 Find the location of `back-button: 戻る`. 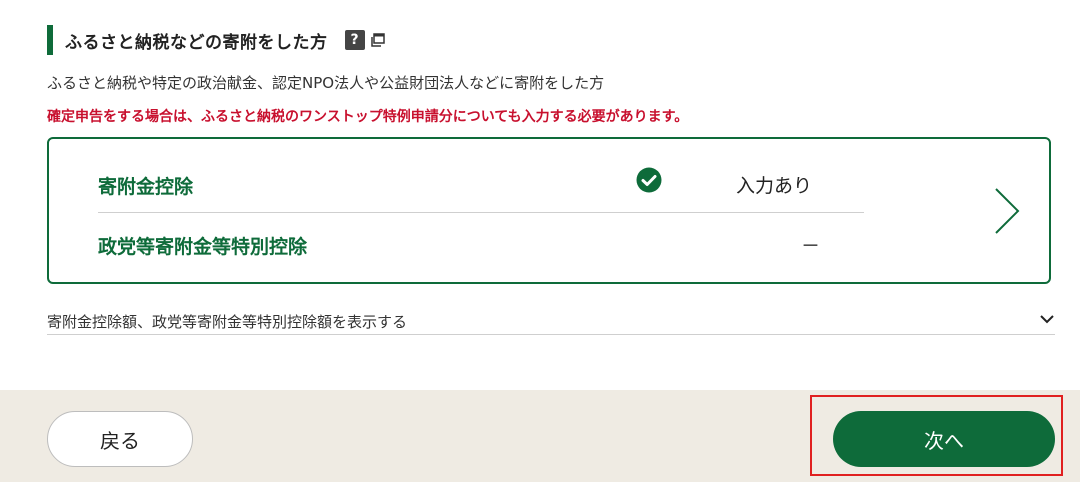

back-button: 戻る is located at coordinates (120, 439).